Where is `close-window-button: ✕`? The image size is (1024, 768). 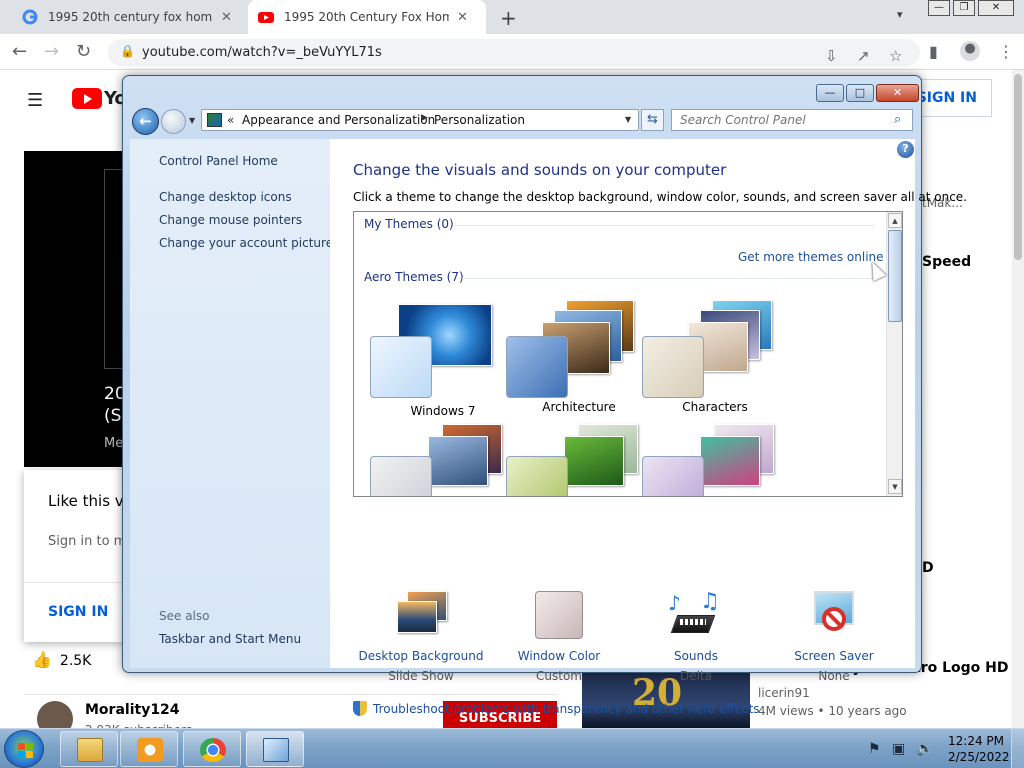
close-window-button: ✕ is located at coordinates (996, 8).